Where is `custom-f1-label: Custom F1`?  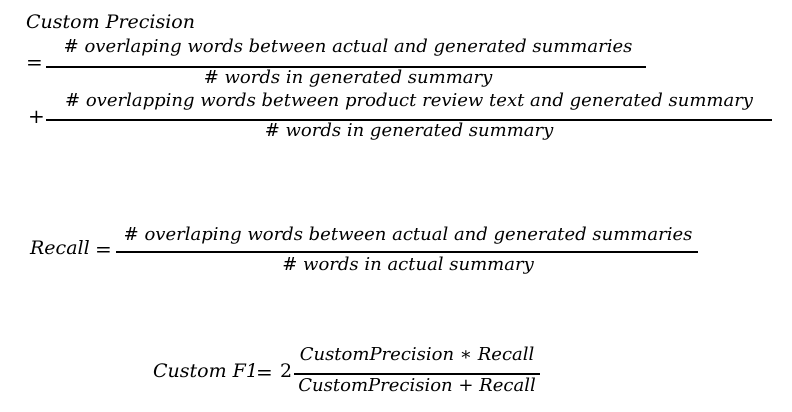 custom-f1-label: Custom F1 is located at coordinates (205, 371).